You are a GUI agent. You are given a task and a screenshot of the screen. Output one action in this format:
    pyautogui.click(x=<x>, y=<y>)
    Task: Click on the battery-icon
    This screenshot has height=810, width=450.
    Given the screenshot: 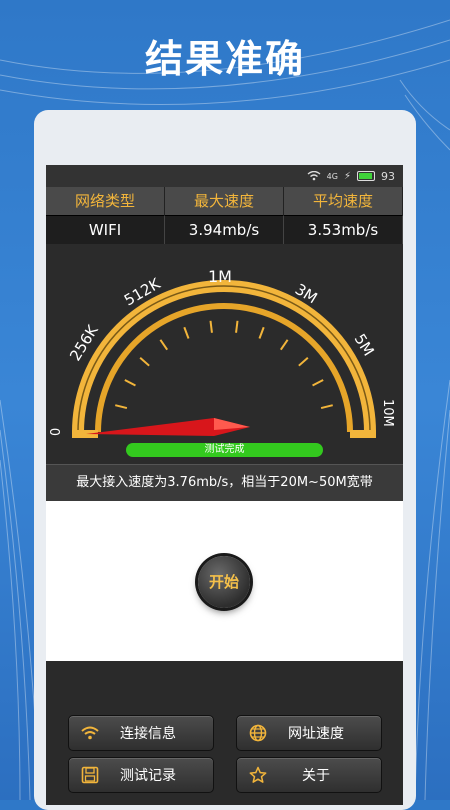 What is the action you would take?
    pyautogui.click(x=366, y=176)
    